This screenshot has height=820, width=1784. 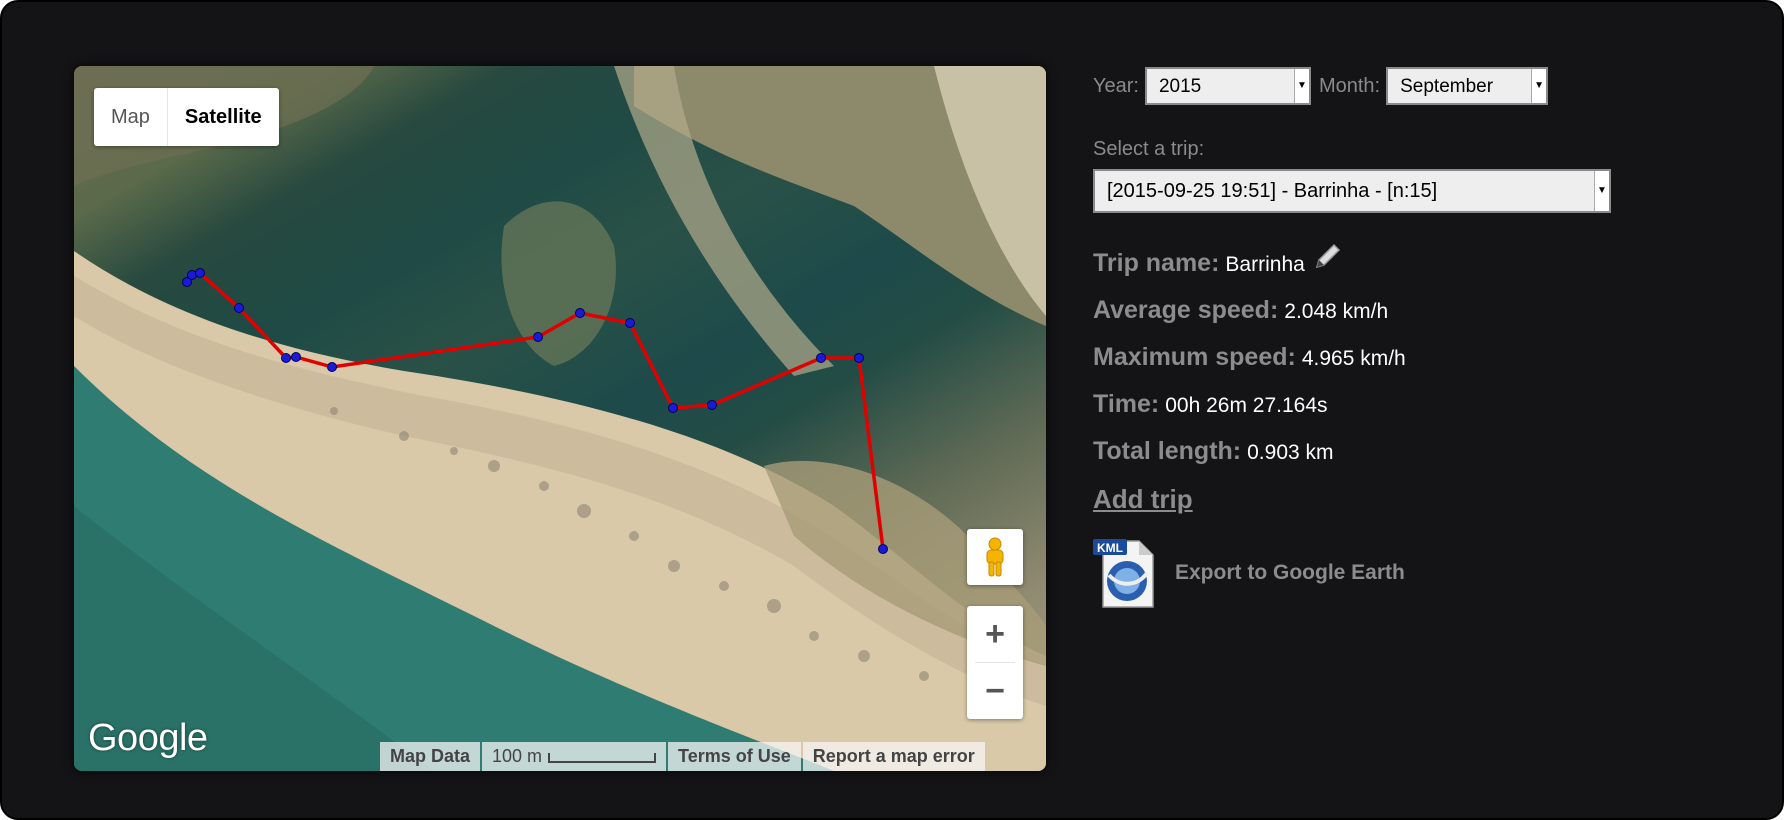 I want to click on total-length-value: 0.903 km, so click(x=1290, y=452).